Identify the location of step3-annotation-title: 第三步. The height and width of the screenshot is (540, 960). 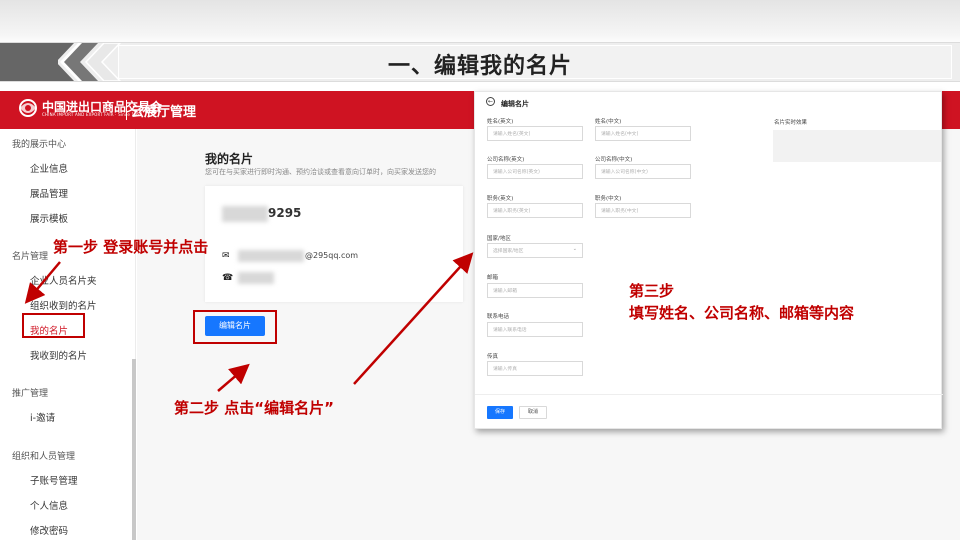
(652, 291).